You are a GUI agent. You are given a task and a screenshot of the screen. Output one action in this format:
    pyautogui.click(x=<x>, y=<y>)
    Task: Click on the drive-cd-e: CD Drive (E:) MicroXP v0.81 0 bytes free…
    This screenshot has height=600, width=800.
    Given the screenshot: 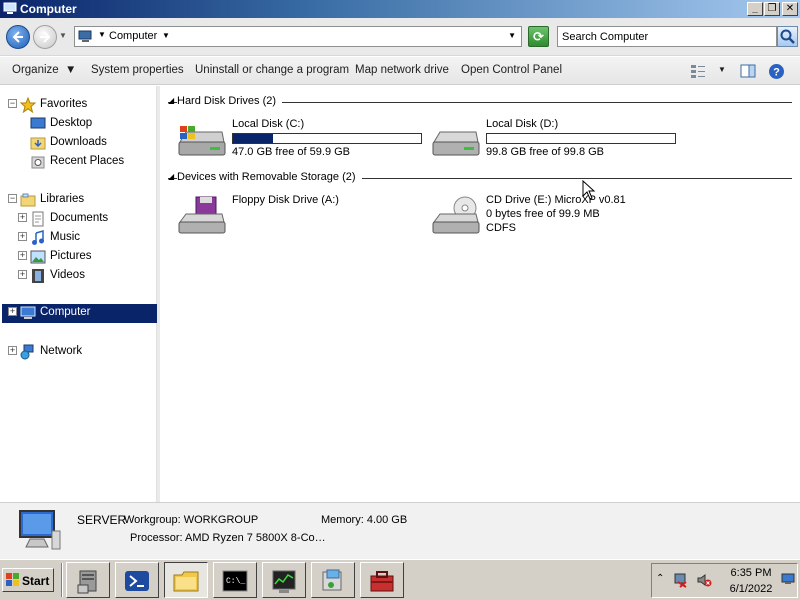 What is the action you would take?
    pyautogui.click(x=555, y=218)
    